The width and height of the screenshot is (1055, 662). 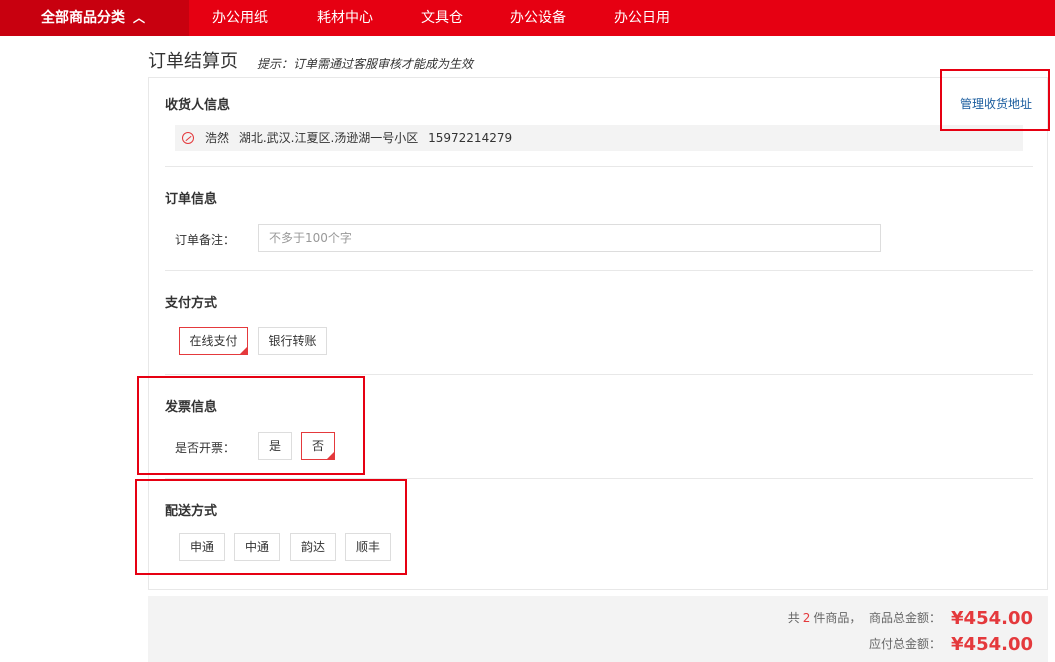 I want to click on page-tip: 提示：订单需通过客服审核才能成为生效, so click(x=365, y=64).